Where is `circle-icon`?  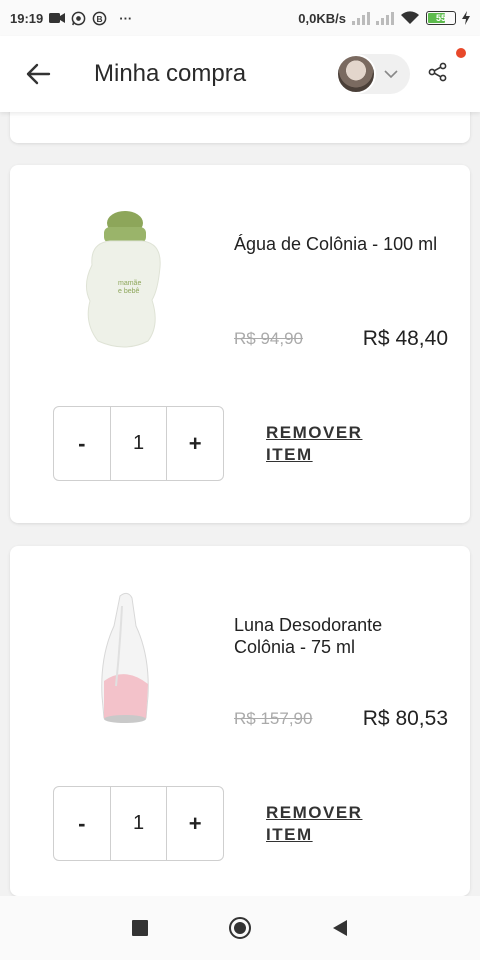
circle-icon is located at coordinates (240, 928).